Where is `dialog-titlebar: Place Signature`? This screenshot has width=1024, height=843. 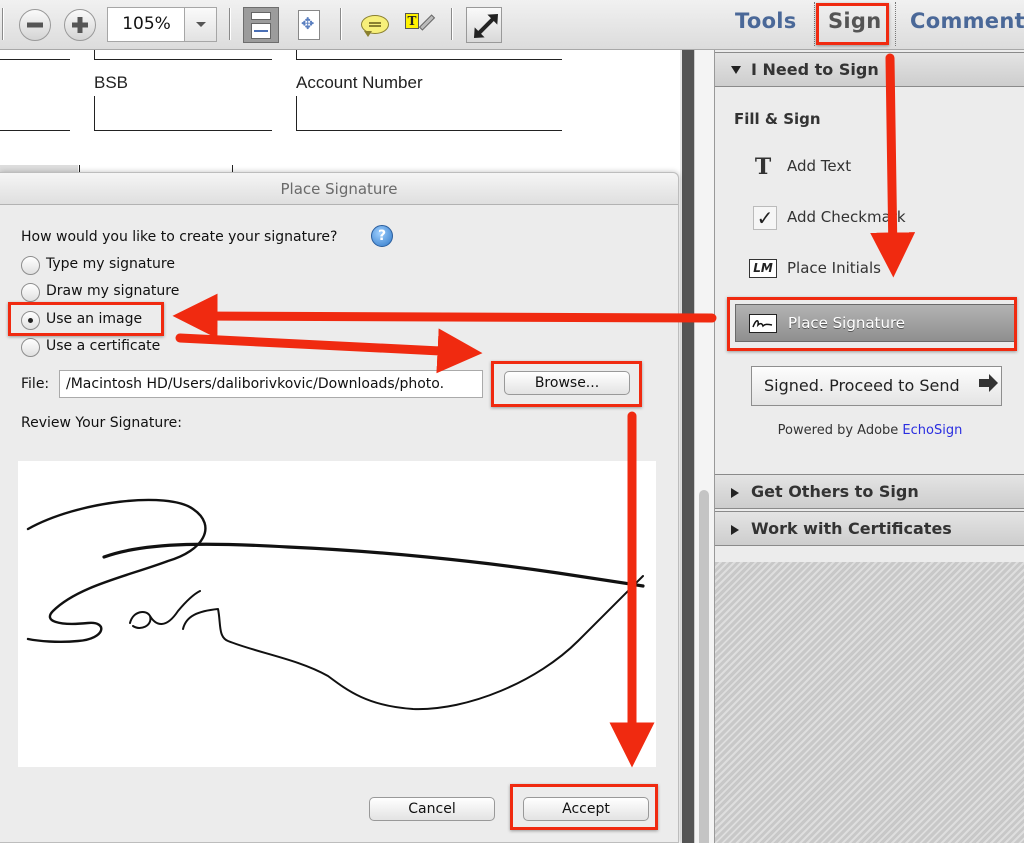
dialog-titlebar: Place Signature is located at coordinates (339, 189).